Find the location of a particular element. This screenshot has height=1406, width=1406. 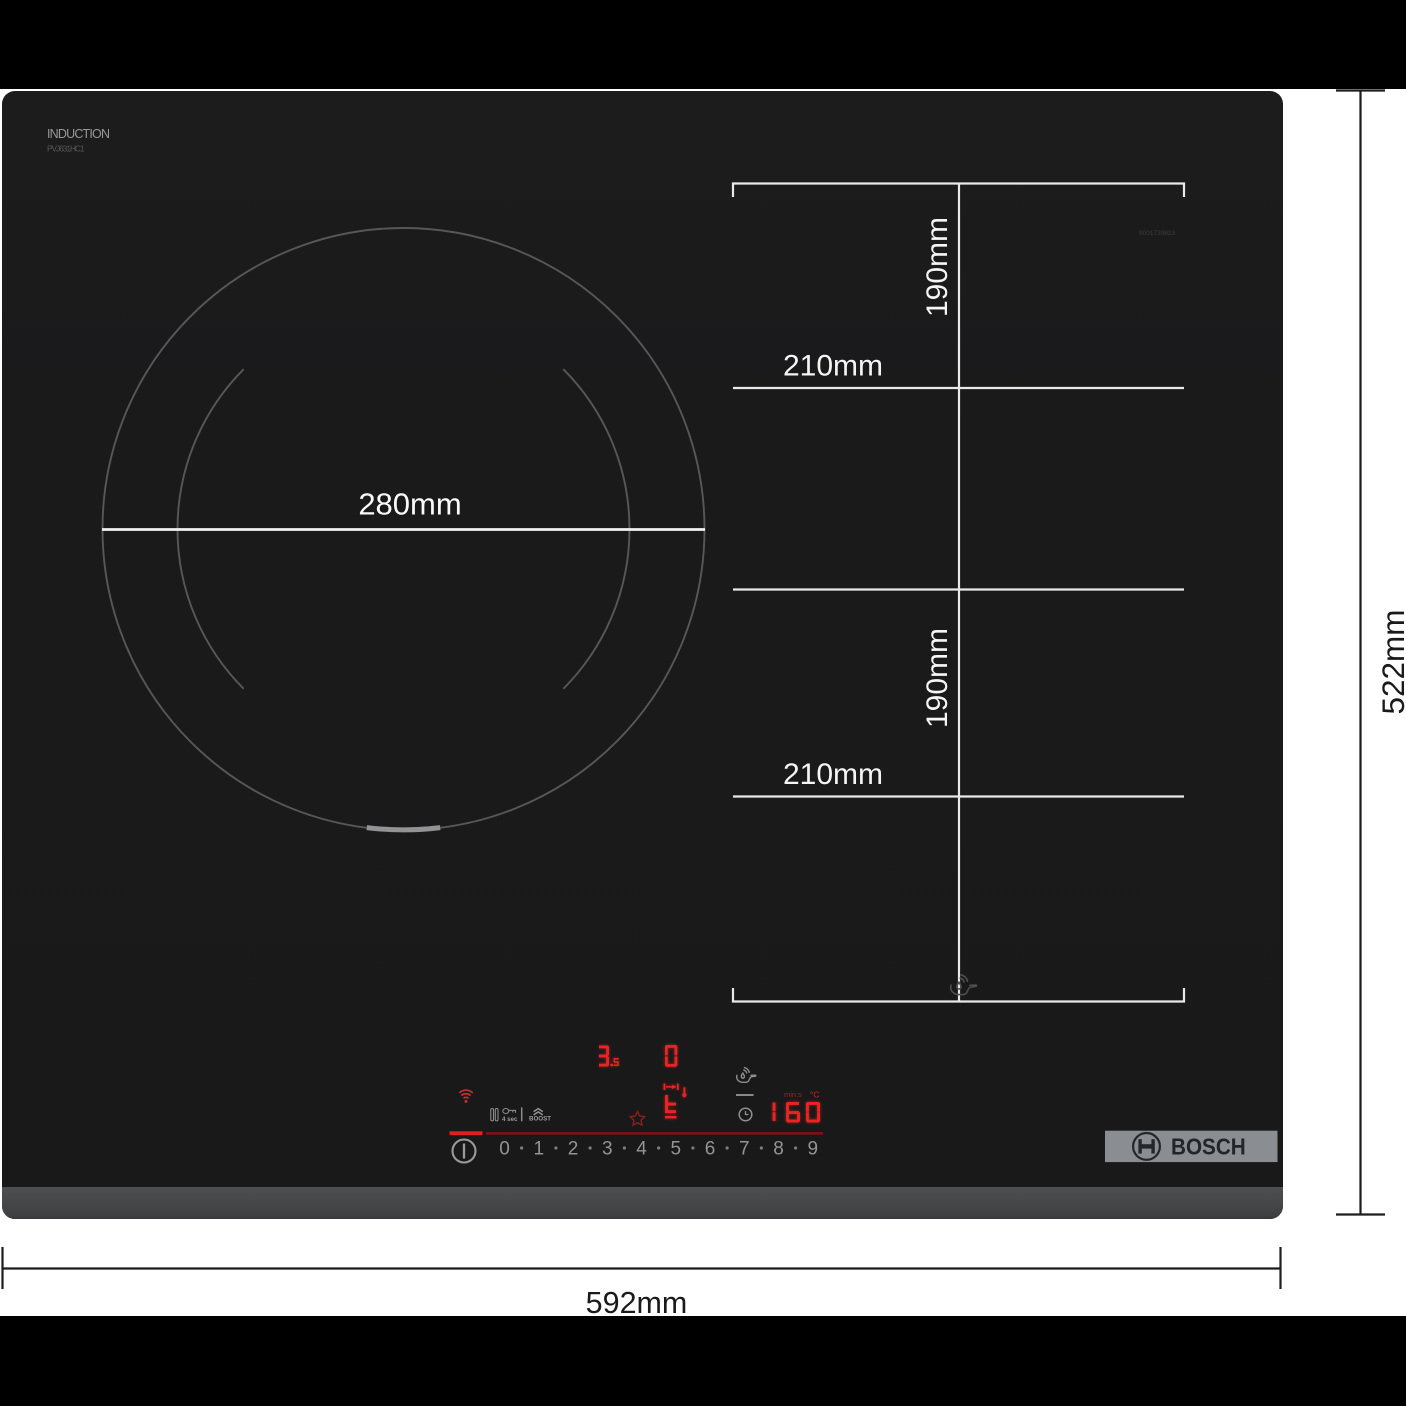

svg-text: 7 is located at coordinates (744, 1149).